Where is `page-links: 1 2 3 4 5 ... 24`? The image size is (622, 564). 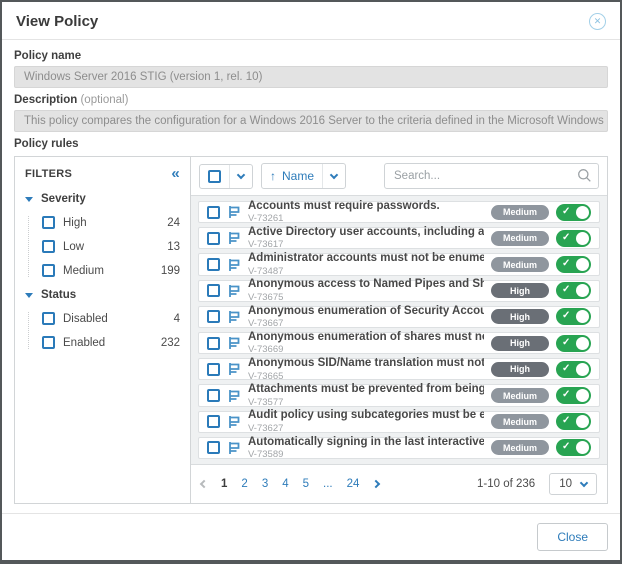
page-links: 1 2 3 4 5 ... 24 is located at coordinates (290, 484).